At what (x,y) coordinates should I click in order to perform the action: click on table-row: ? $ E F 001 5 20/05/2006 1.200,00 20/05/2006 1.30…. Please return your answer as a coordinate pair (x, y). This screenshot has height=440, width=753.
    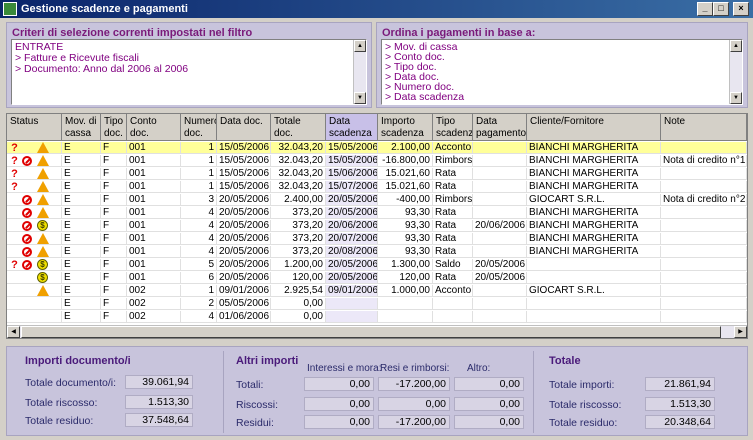
    Looking at the image, I should click on (377, 265).